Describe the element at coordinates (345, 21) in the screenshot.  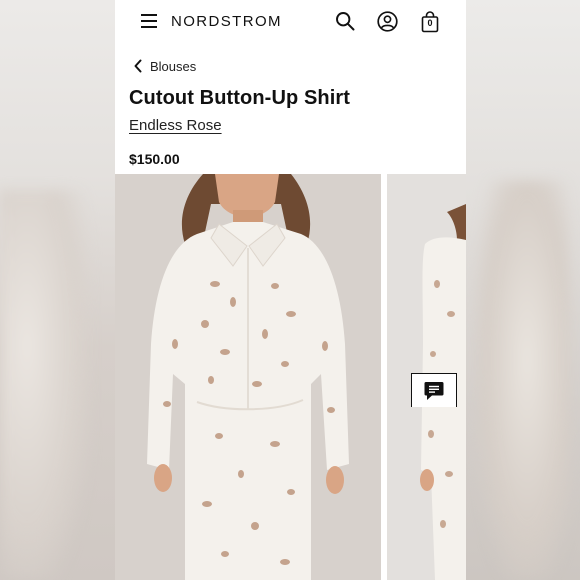
I see `search-icon` at that location.